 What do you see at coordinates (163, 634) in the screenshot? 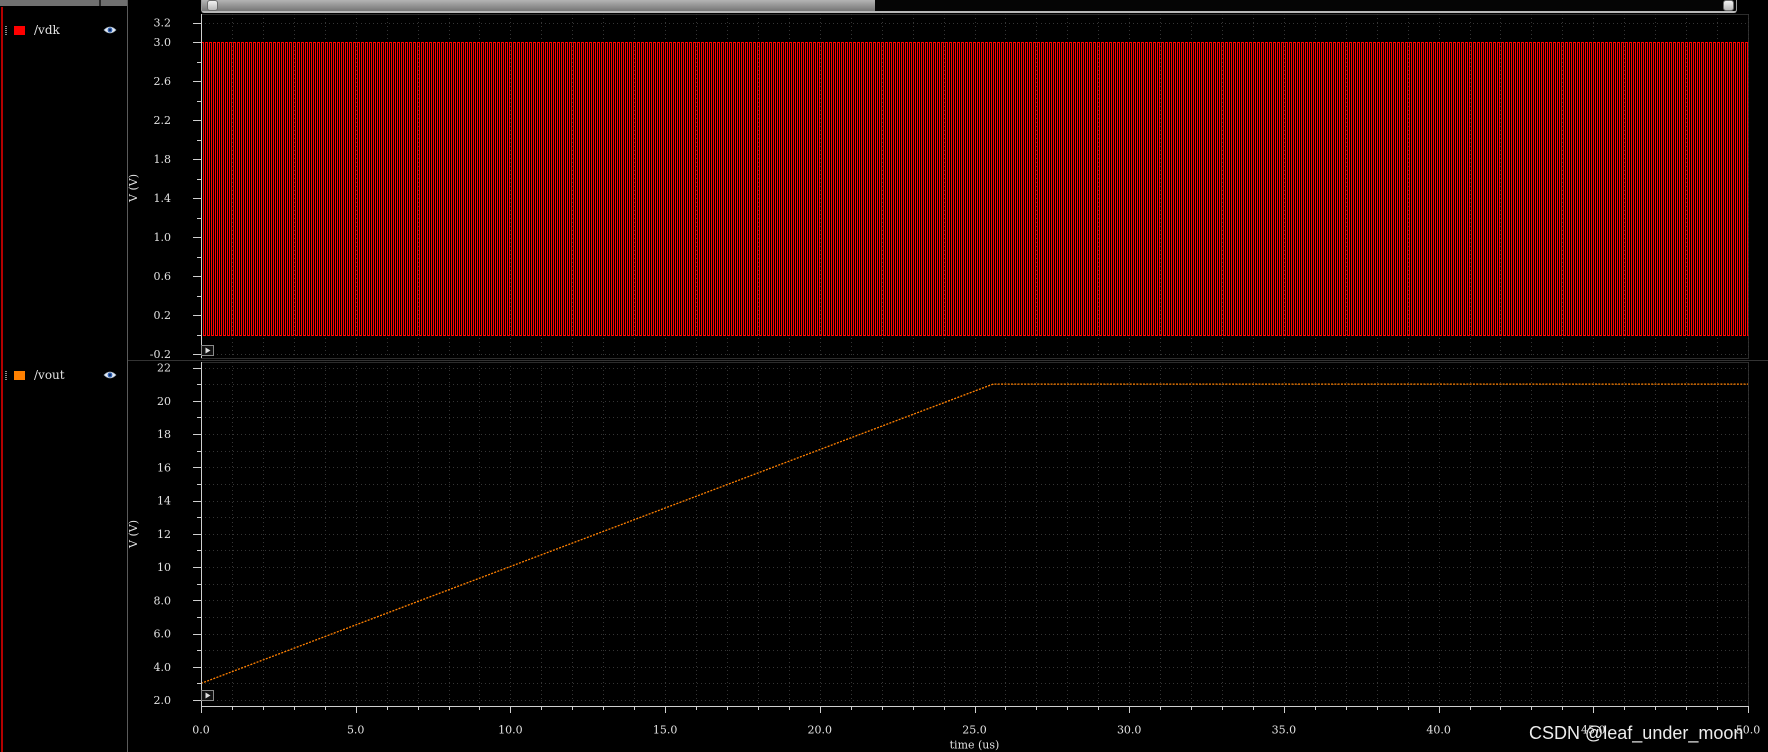
I see `y-tick-label: 6.0` at bounding box center [163, 634].